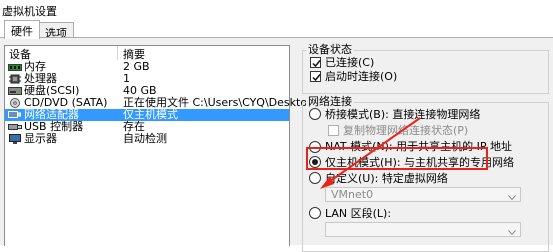 The image size is (553, 252). Describe the element at coordinates (402, 114) in the screenshot. I see `bridged-label: 桥接模式(B): 直接连接物理网络` at that location.